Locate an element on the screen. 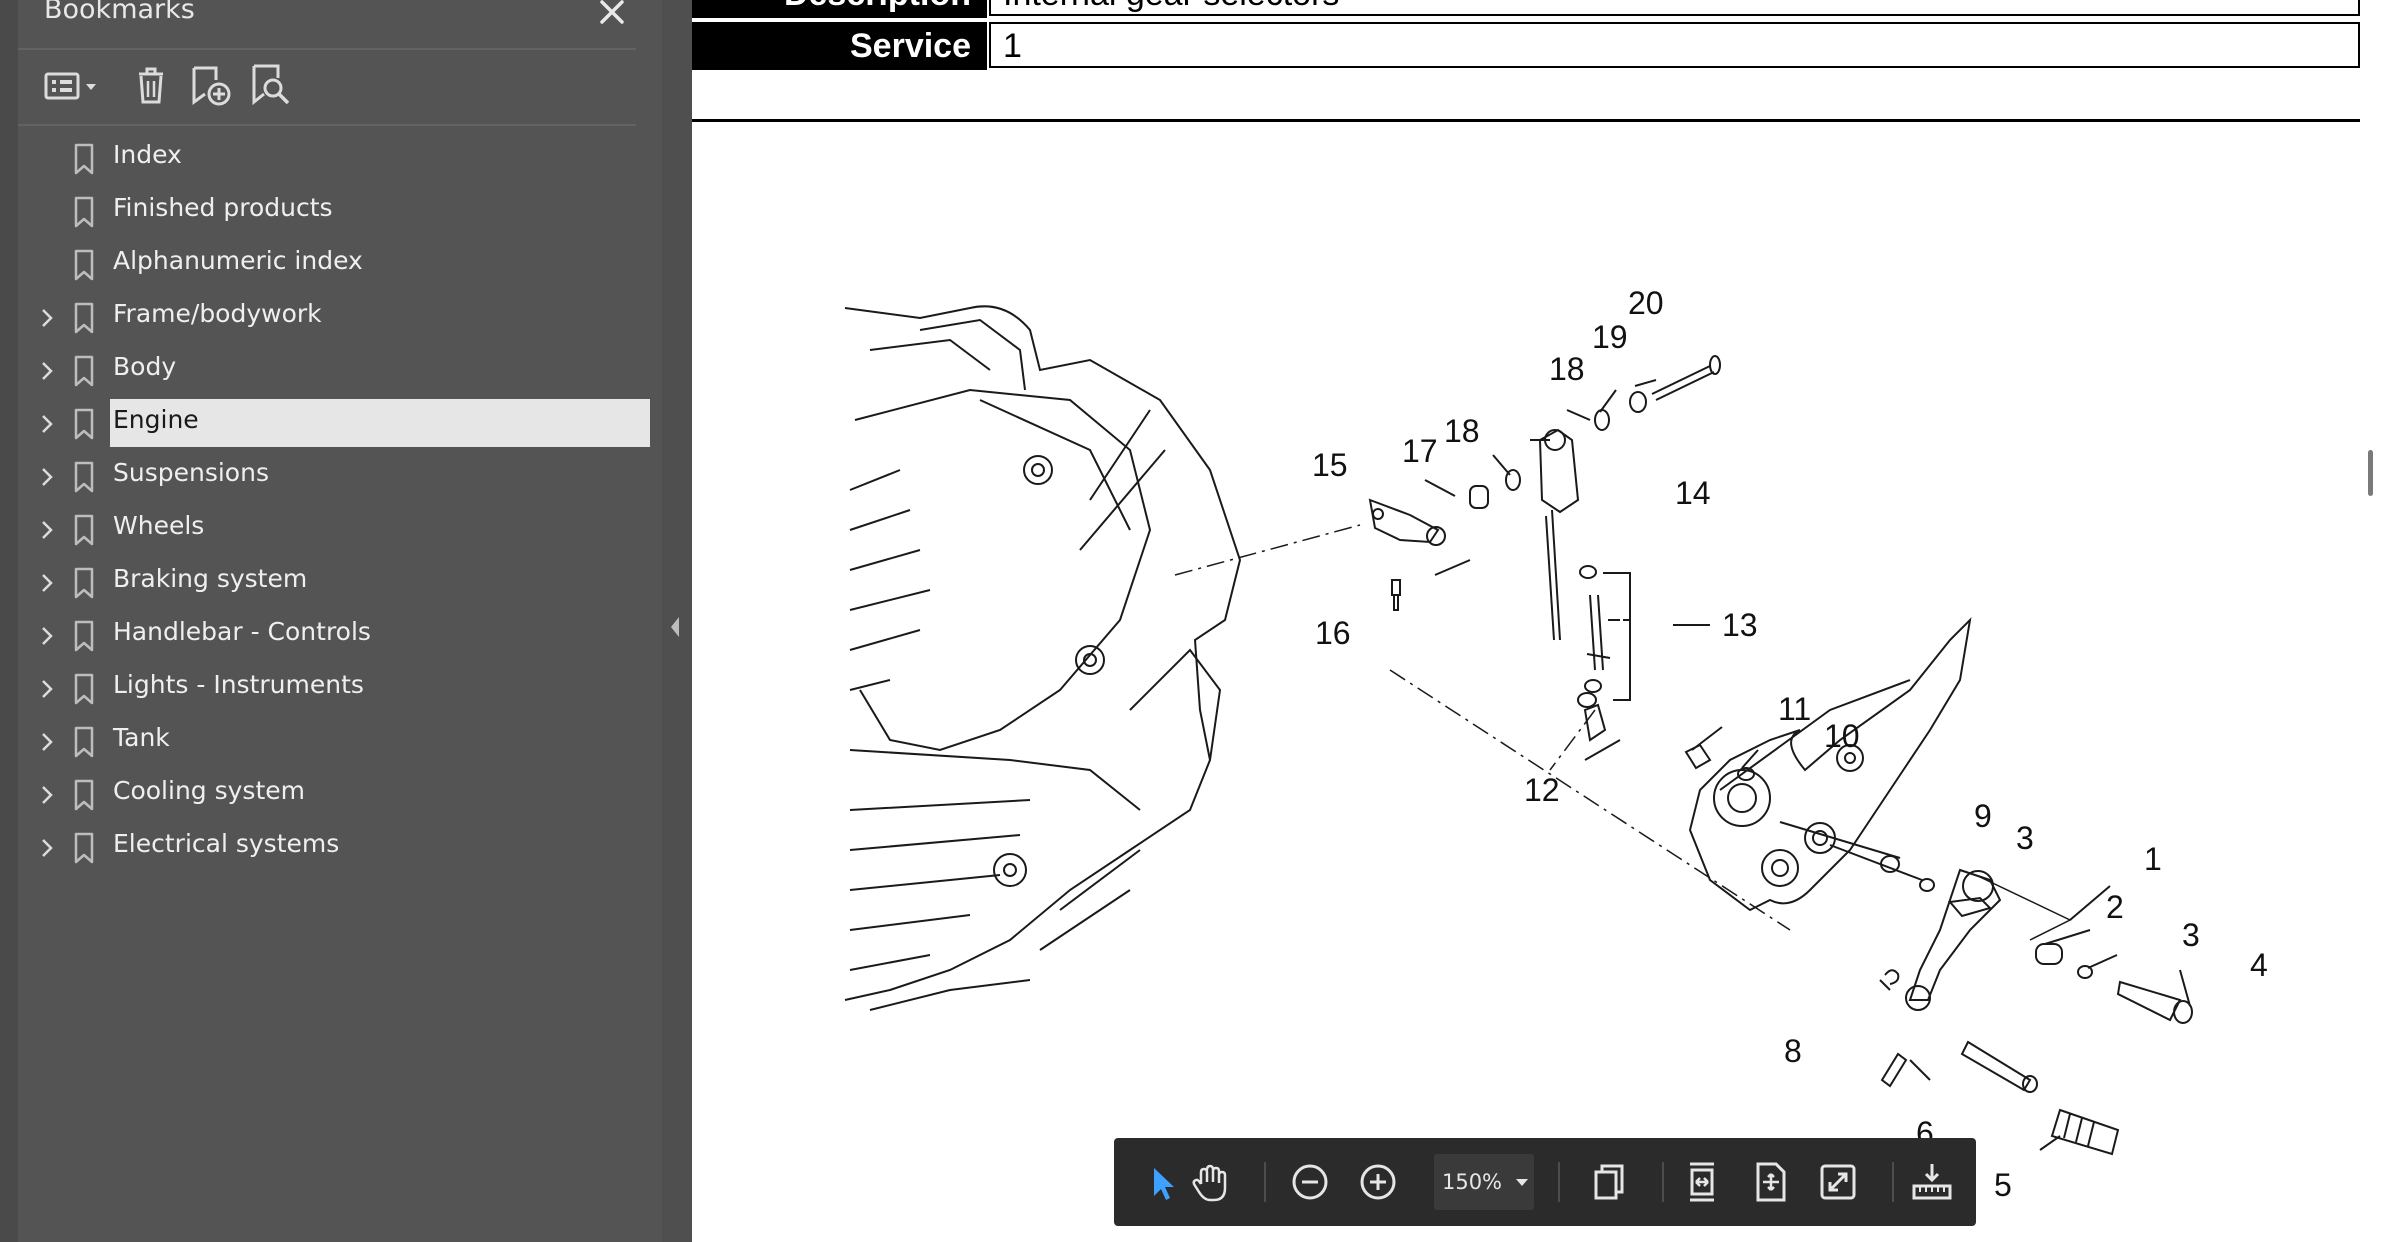 Image resolution: width=2381 pixels, height=1242 pixels. delete-bookmark-icon is located at coordinates (151, 85).